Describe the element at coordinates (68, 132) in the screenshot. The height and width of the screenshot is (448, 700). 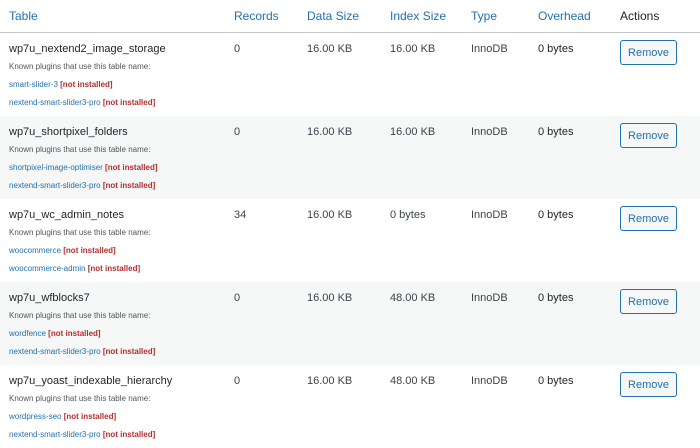
I see `table-name: wp7u_shortpixel_folders` at that location.